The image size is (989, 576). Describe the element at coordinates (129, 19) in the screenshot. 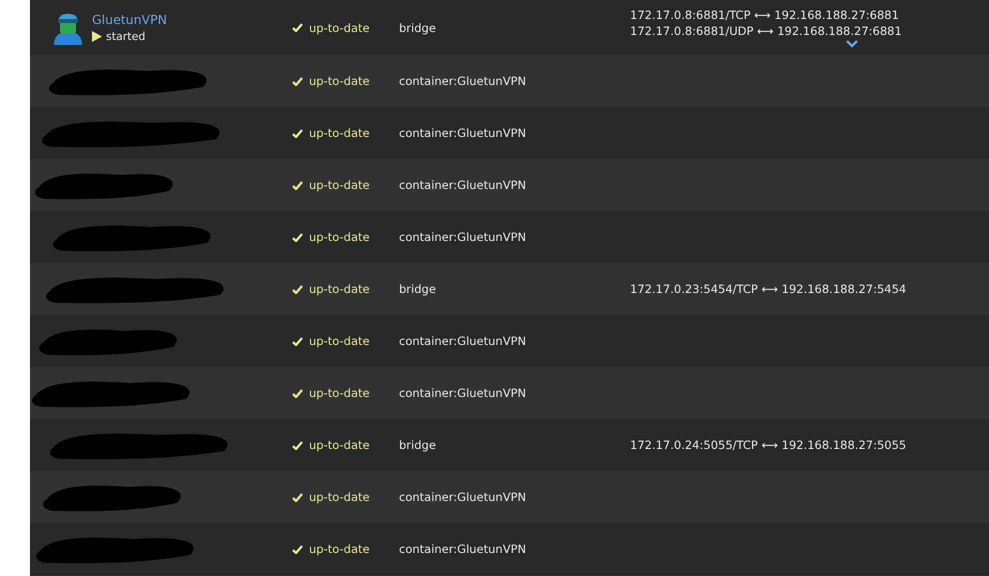

I see `container-name: GluetunVPN` at that location.